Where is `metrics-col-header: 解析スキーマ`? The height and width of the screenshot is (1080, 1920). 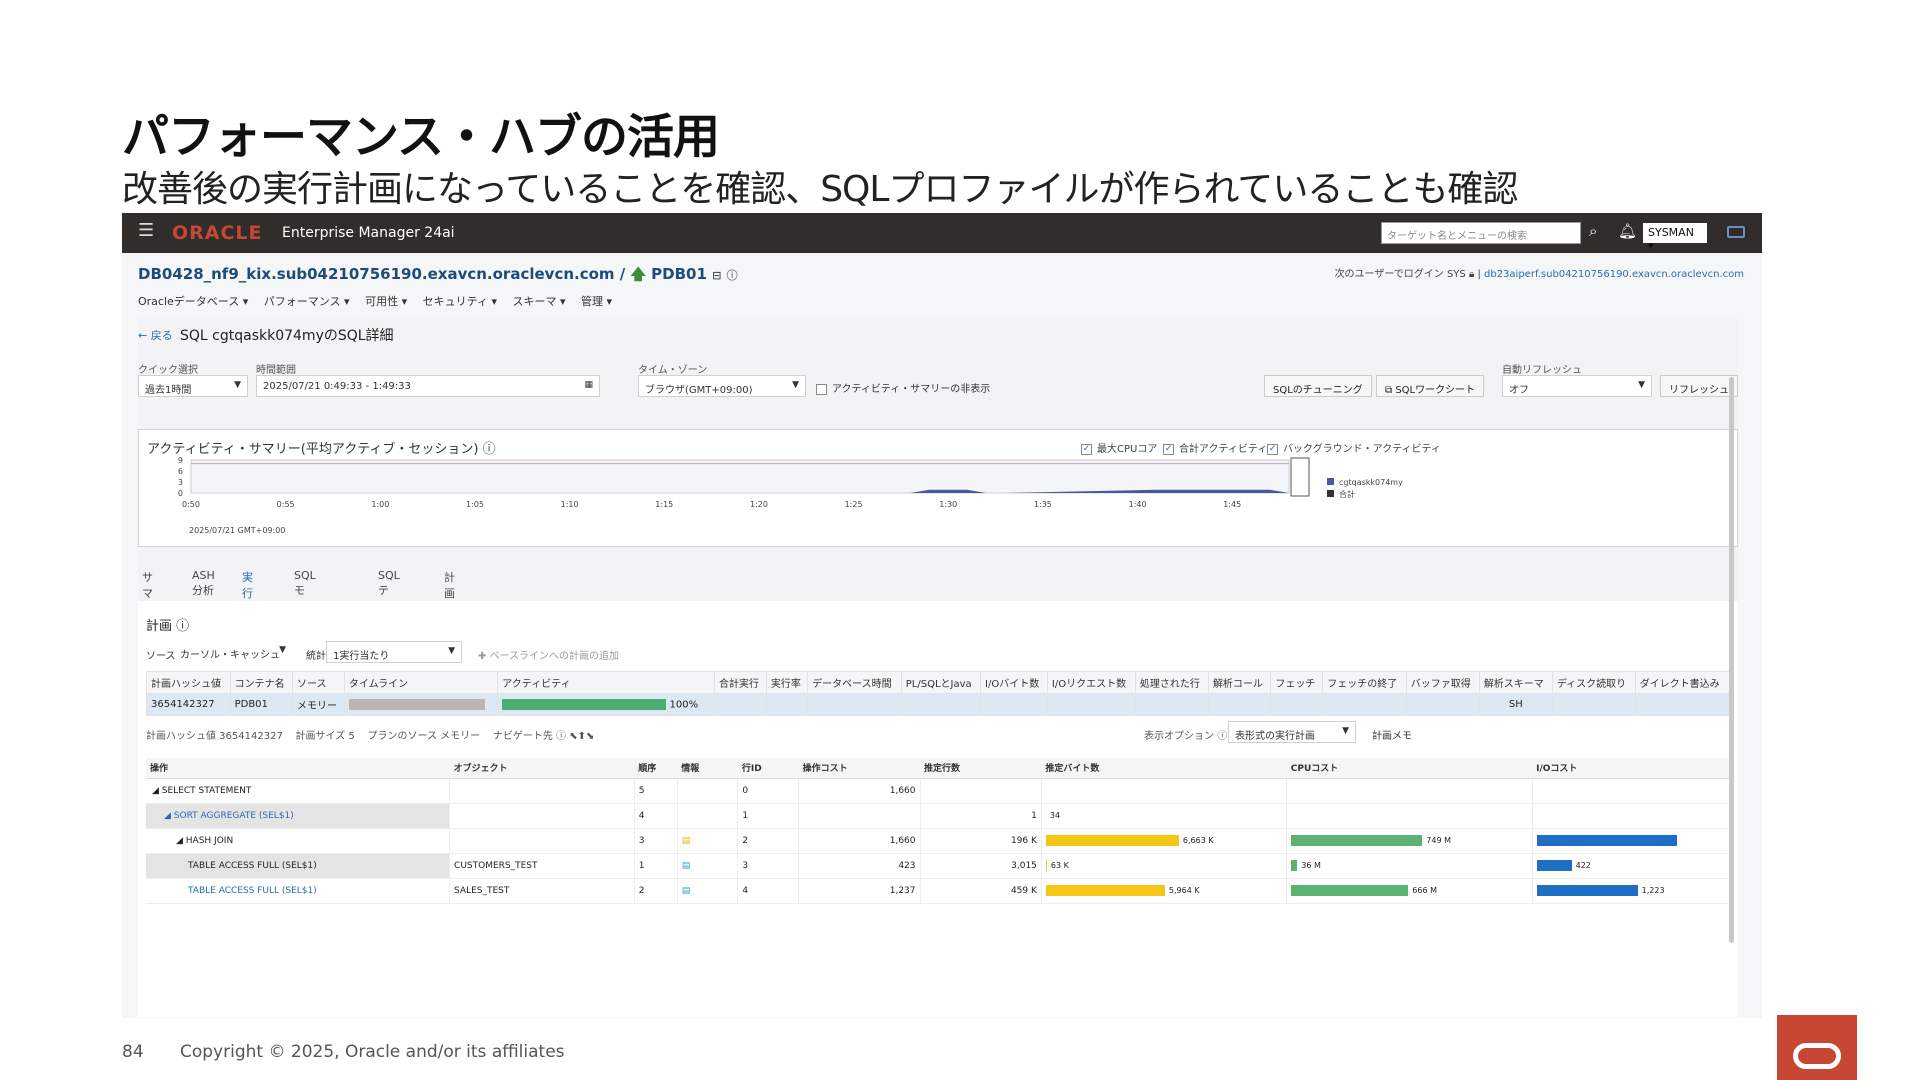 metrics-col-header: 解析スキーマ is located at coordinates (1515, 682).